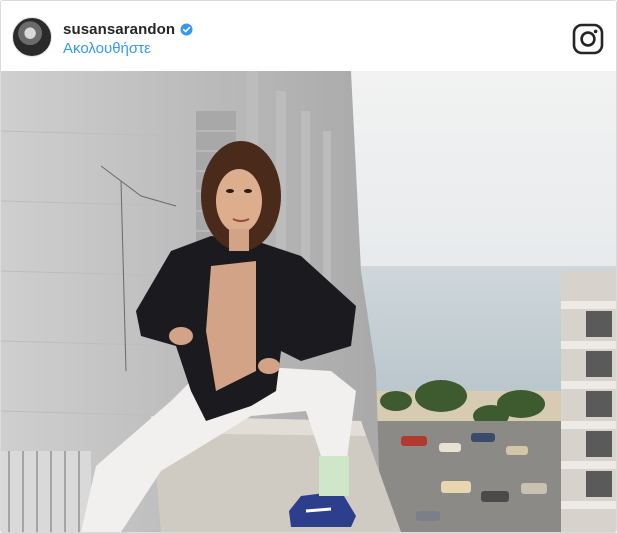 The width and height of the screenshot is (617, 533). What do you see at coordinates (107, 48) in the screenshot?
I see `follow-link: Ακολουθήστε` at bounding box center [107, 48].